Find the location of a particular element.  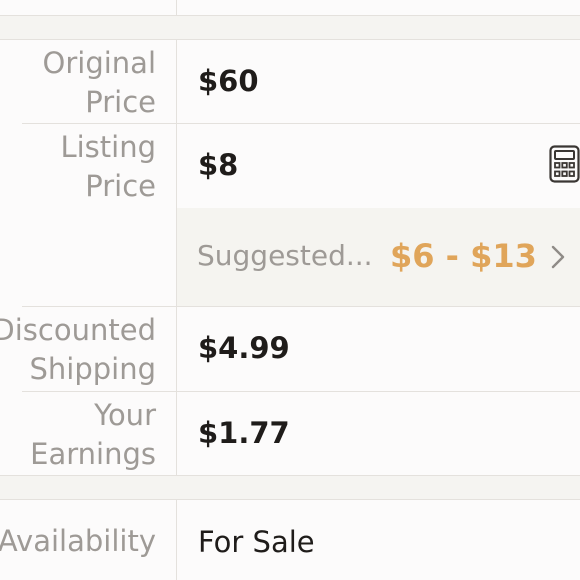

your-earnings-value: $1.77 is located at coordinates (244, 433).